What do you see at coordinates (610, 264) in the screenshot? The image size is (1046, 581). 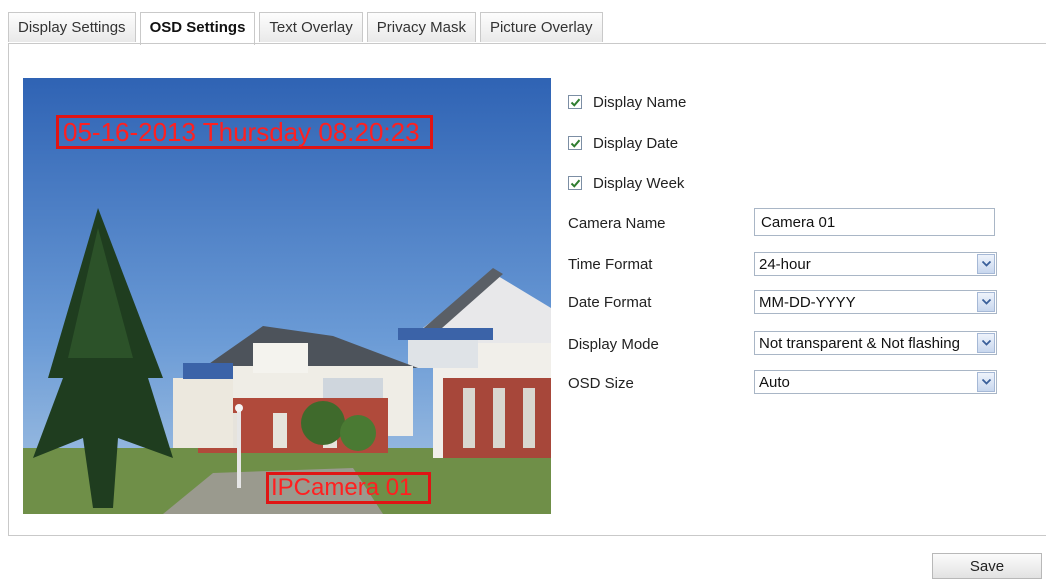 I see `time-format-label: Time Format` at bounding box center [610, 264].